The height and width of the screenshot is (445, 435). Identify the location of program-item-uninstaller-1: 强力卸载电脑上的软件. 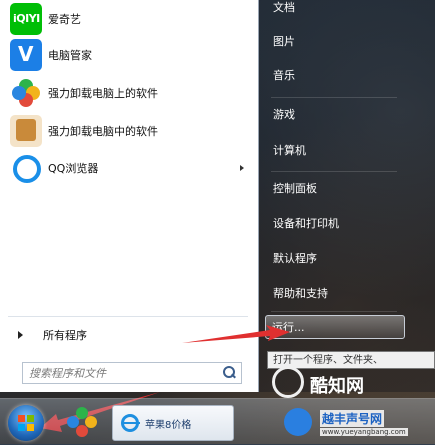
(128, 93).